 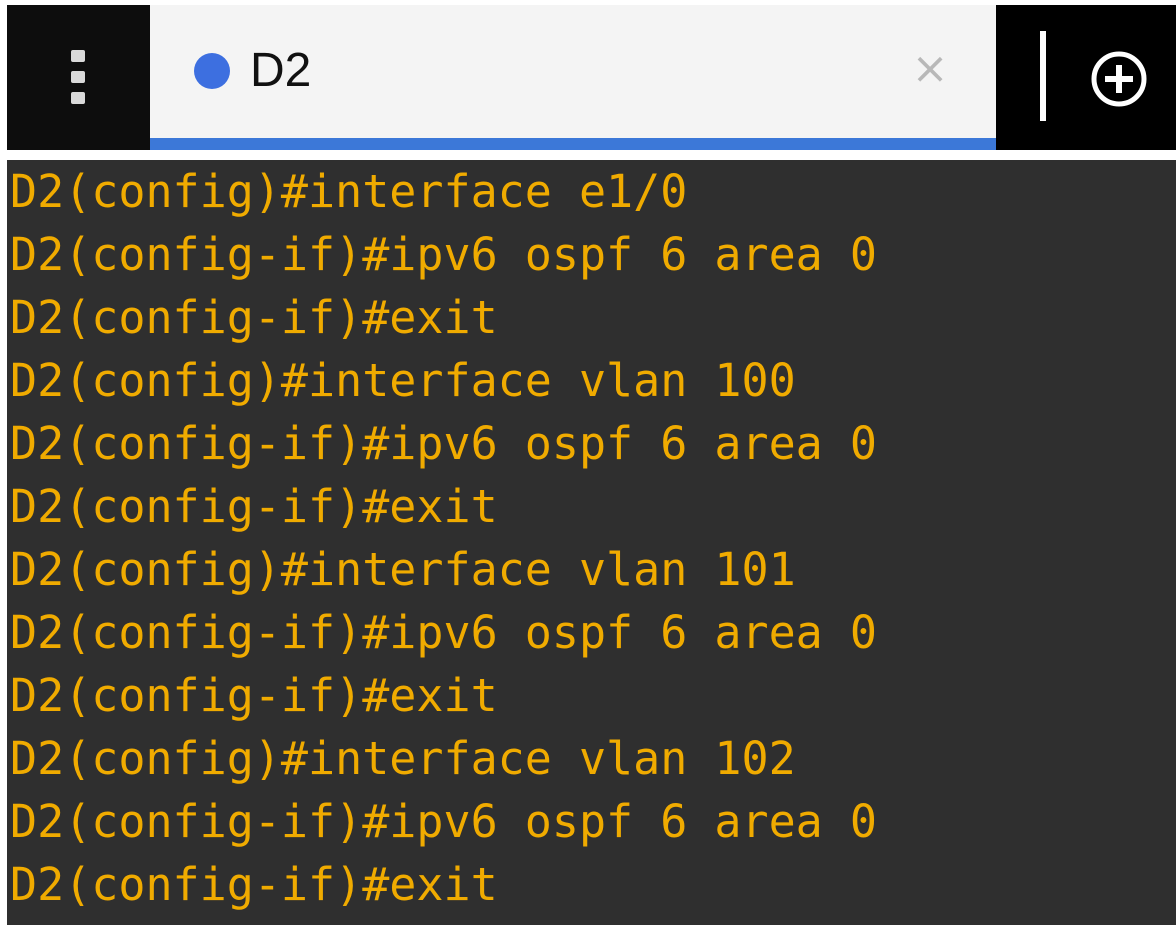 What do you see at coordinates (573, 144) in the screenshot?
I see `active-tab-indicator` at bounding box center [573, 144].